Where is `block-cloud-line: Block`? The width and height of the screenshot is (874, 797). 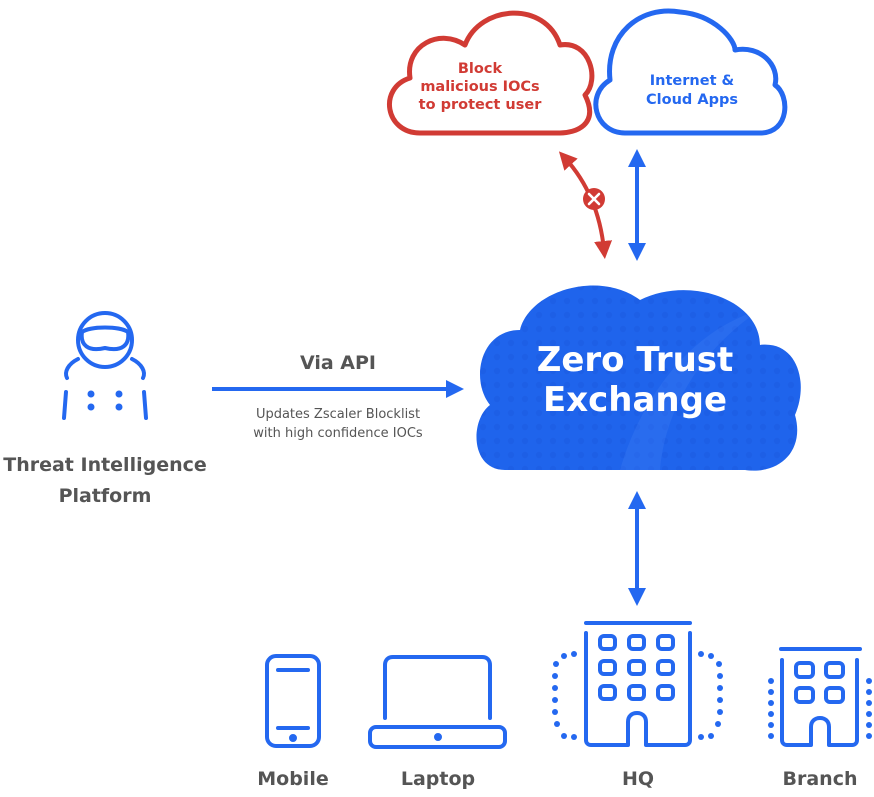 block-cloud-line: Block is located at coordinates (480, 69).